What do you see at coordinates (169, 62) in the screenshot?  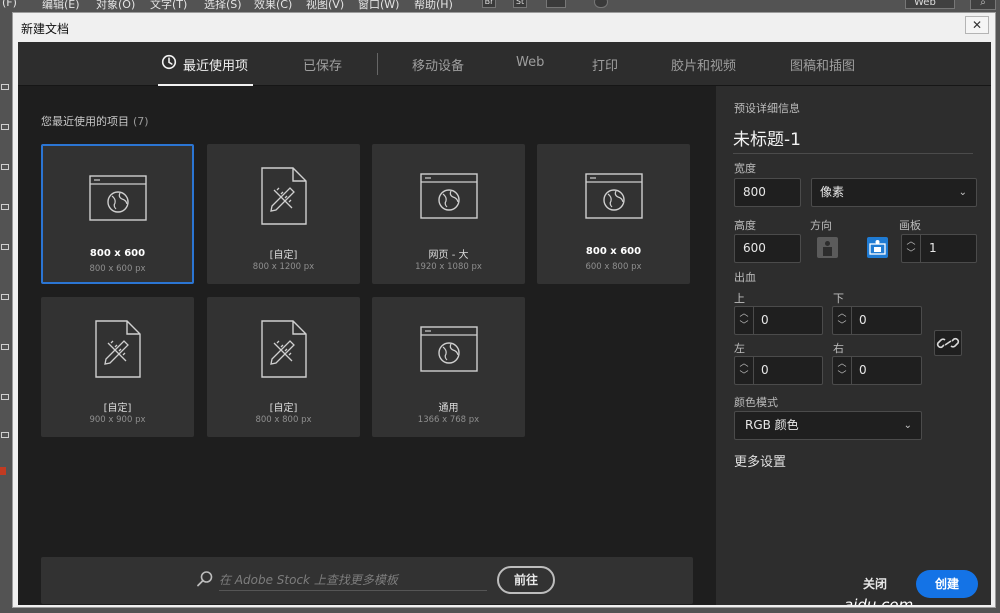 I see `clock-icon` at bounding box center [169, 62].